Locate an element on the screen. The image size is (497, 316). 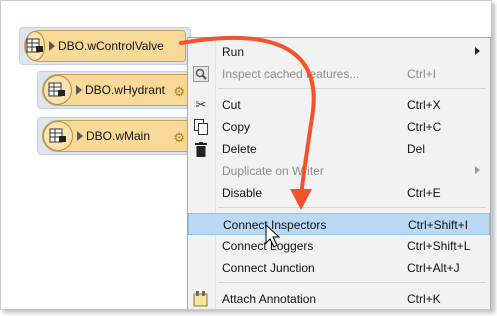
mouse-cursor-icon is located at coordinates (273, 235).